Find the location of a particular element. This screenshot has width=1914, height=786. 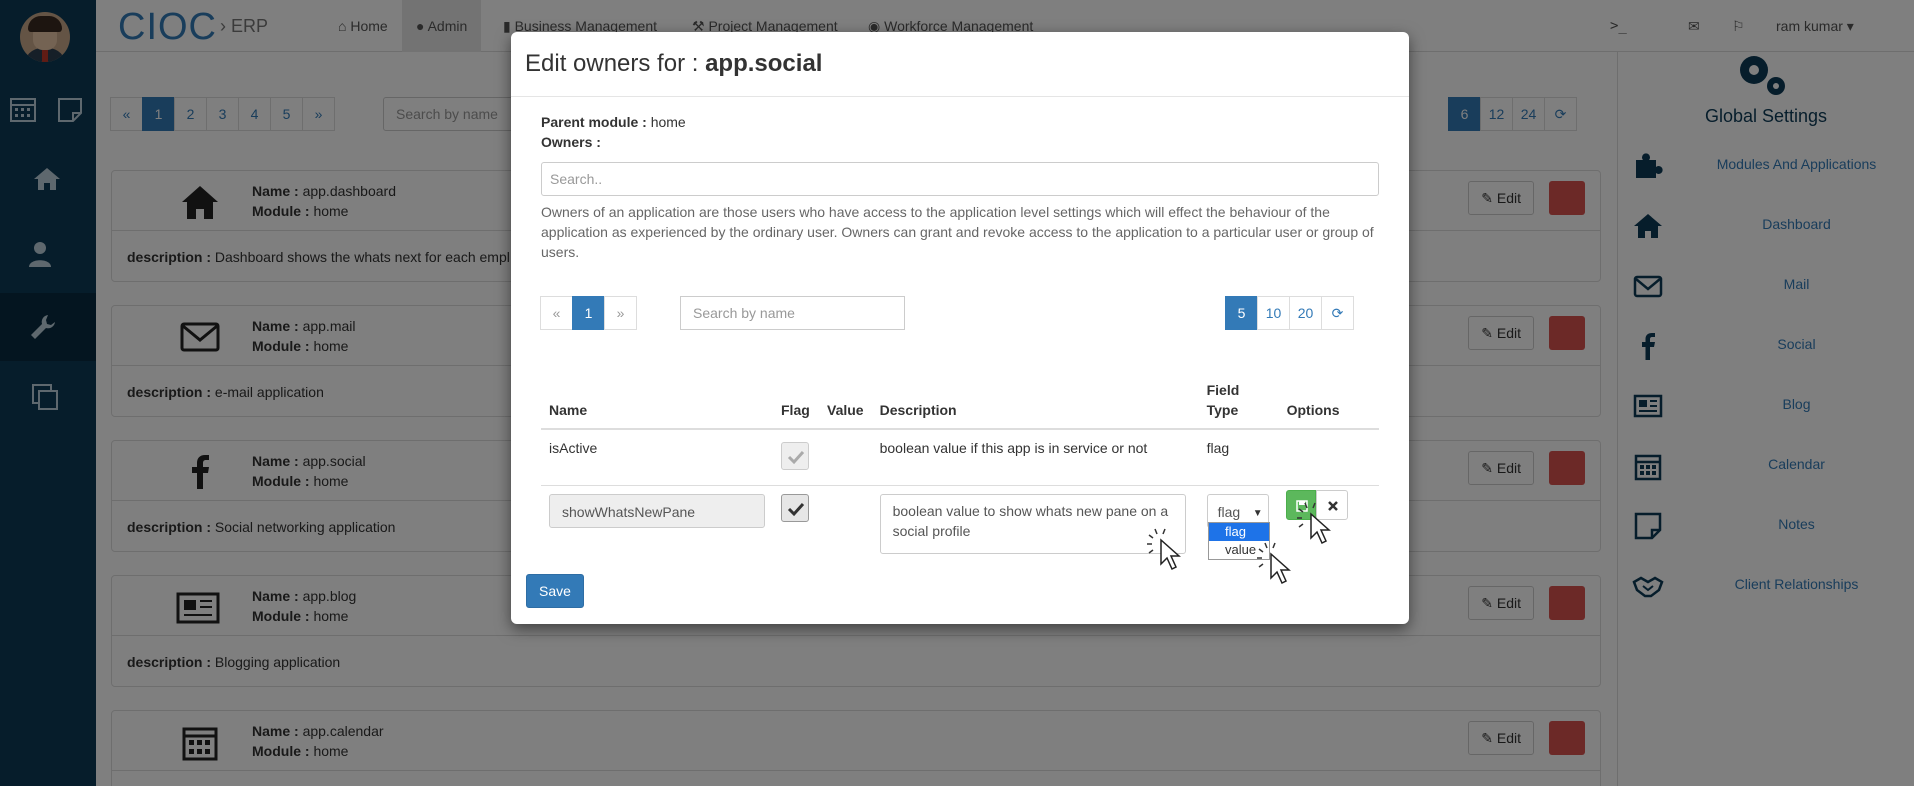

col-field-type: Field Type is located at coordinates (1238, 401).